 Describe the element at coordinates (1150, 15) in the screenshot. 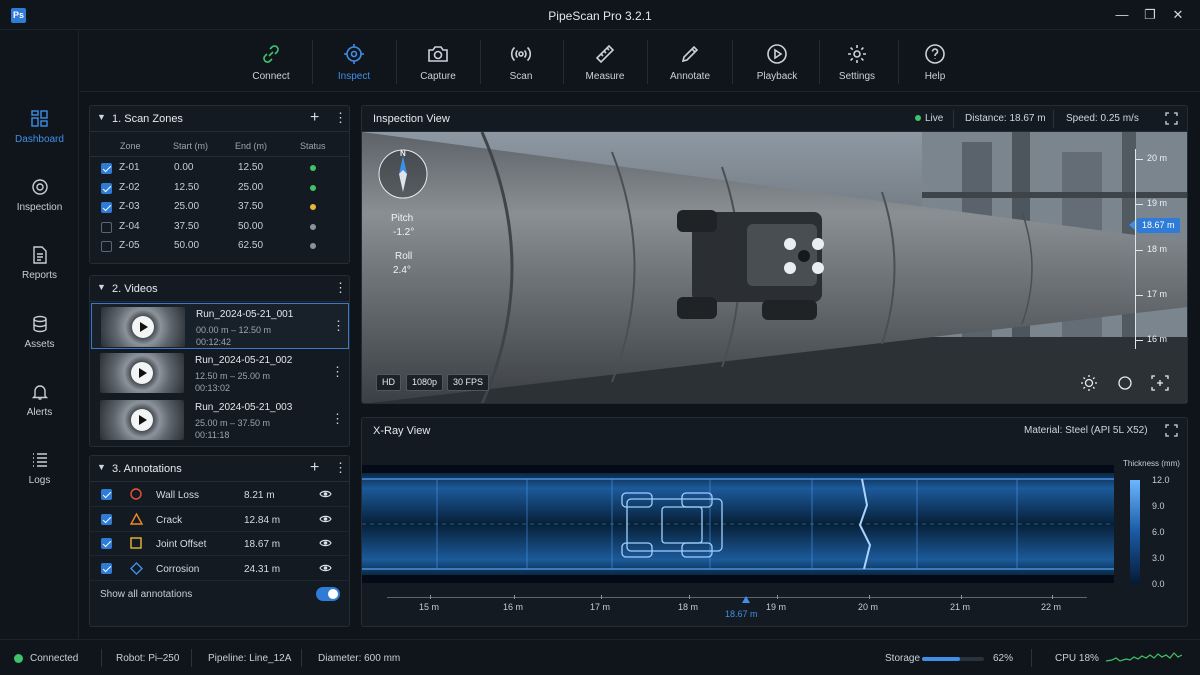

I see `maximize-button: ❐` at that location.